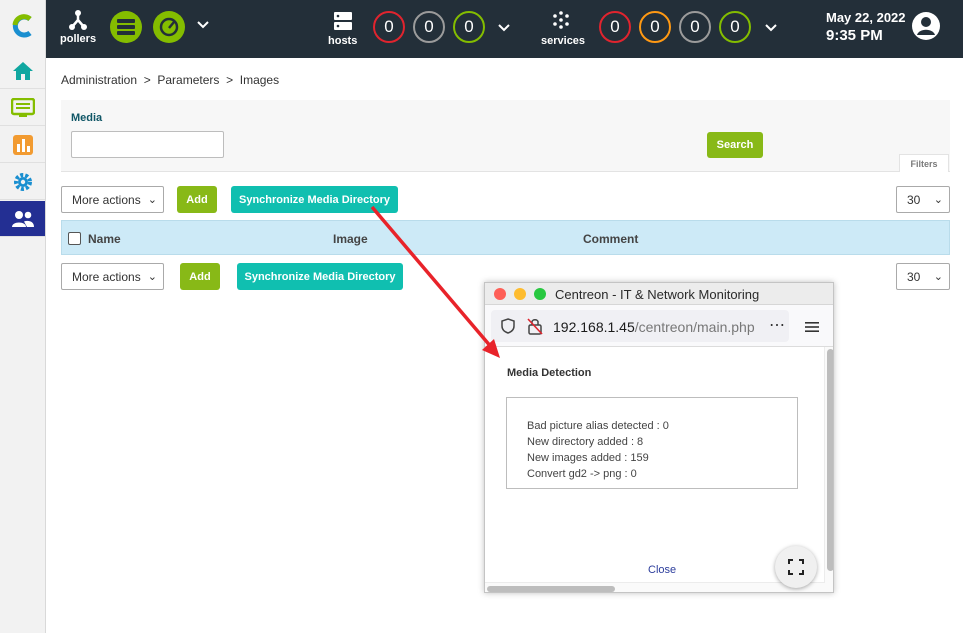  What do you see at coordinates (170, 80) in the screenshot?
I see `breadcrumb: Administration > Parameters > Images` at bounding box center [170, 80].